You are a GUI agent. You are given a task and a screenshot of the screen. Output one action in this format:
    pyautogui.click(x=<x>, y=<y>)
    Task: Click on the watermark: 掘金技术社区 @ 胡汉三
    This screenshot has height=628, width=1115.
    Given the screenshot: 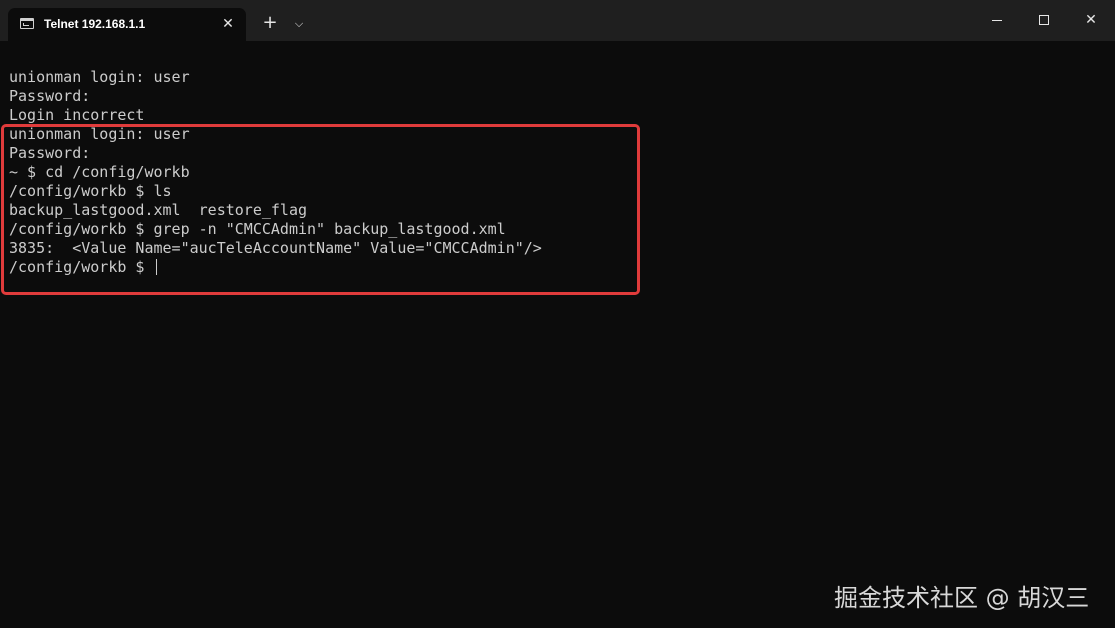 What is the action you would take?
    pyautogui.click(x=962, y=598)
    